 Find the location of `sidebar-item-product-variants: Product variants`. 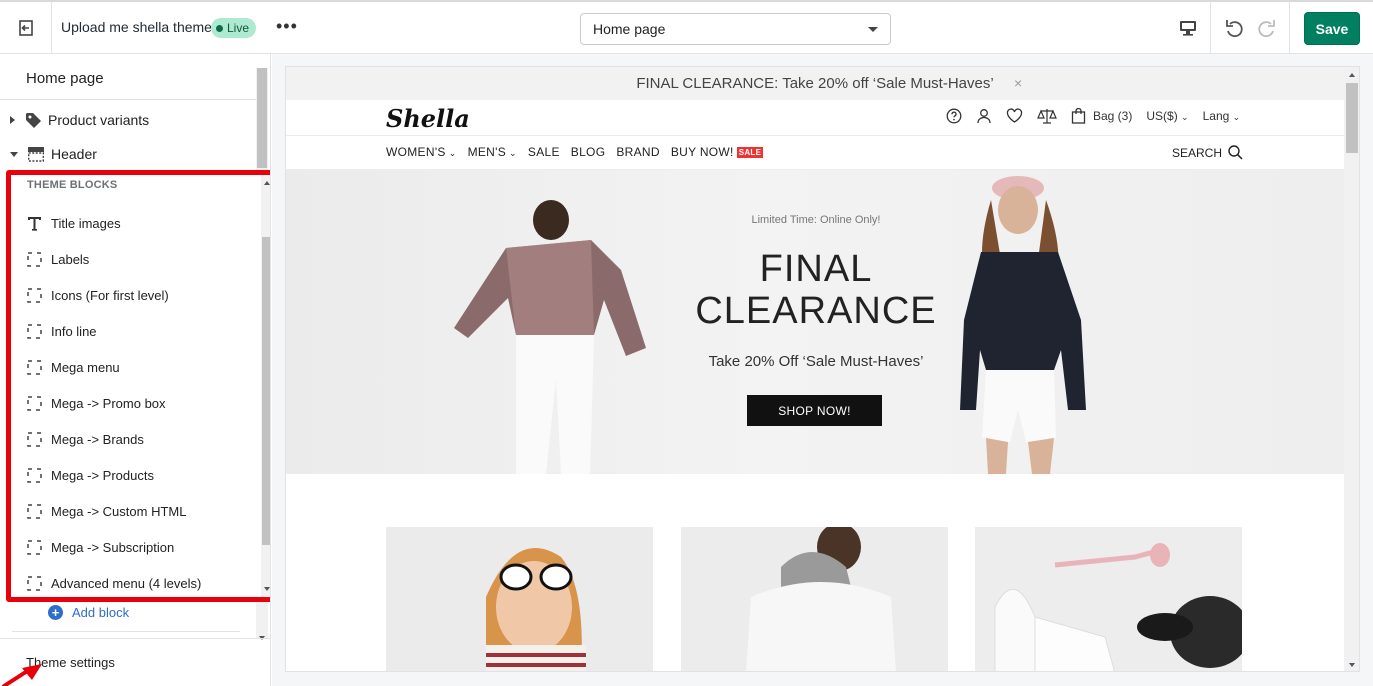

sidebar-item-product-variants: Product variants is located at coordinates (79, 120).